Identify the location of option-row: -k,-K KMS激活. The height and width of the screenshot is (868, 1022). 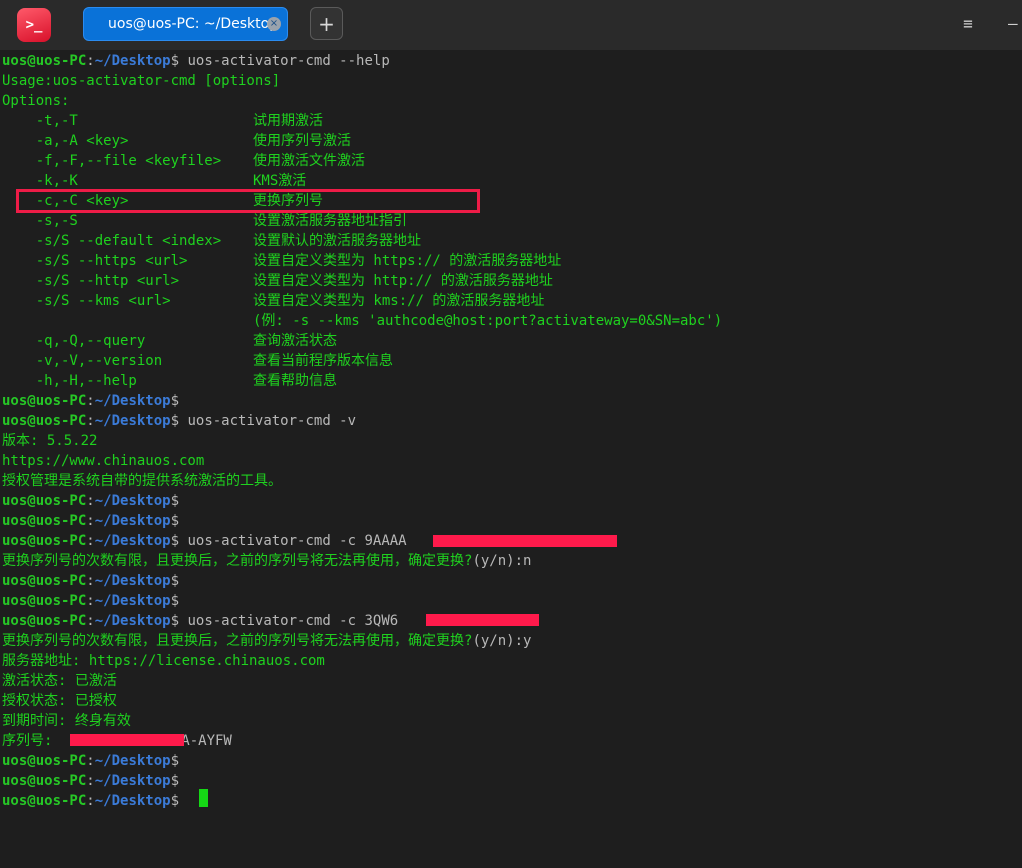
(154, 181).